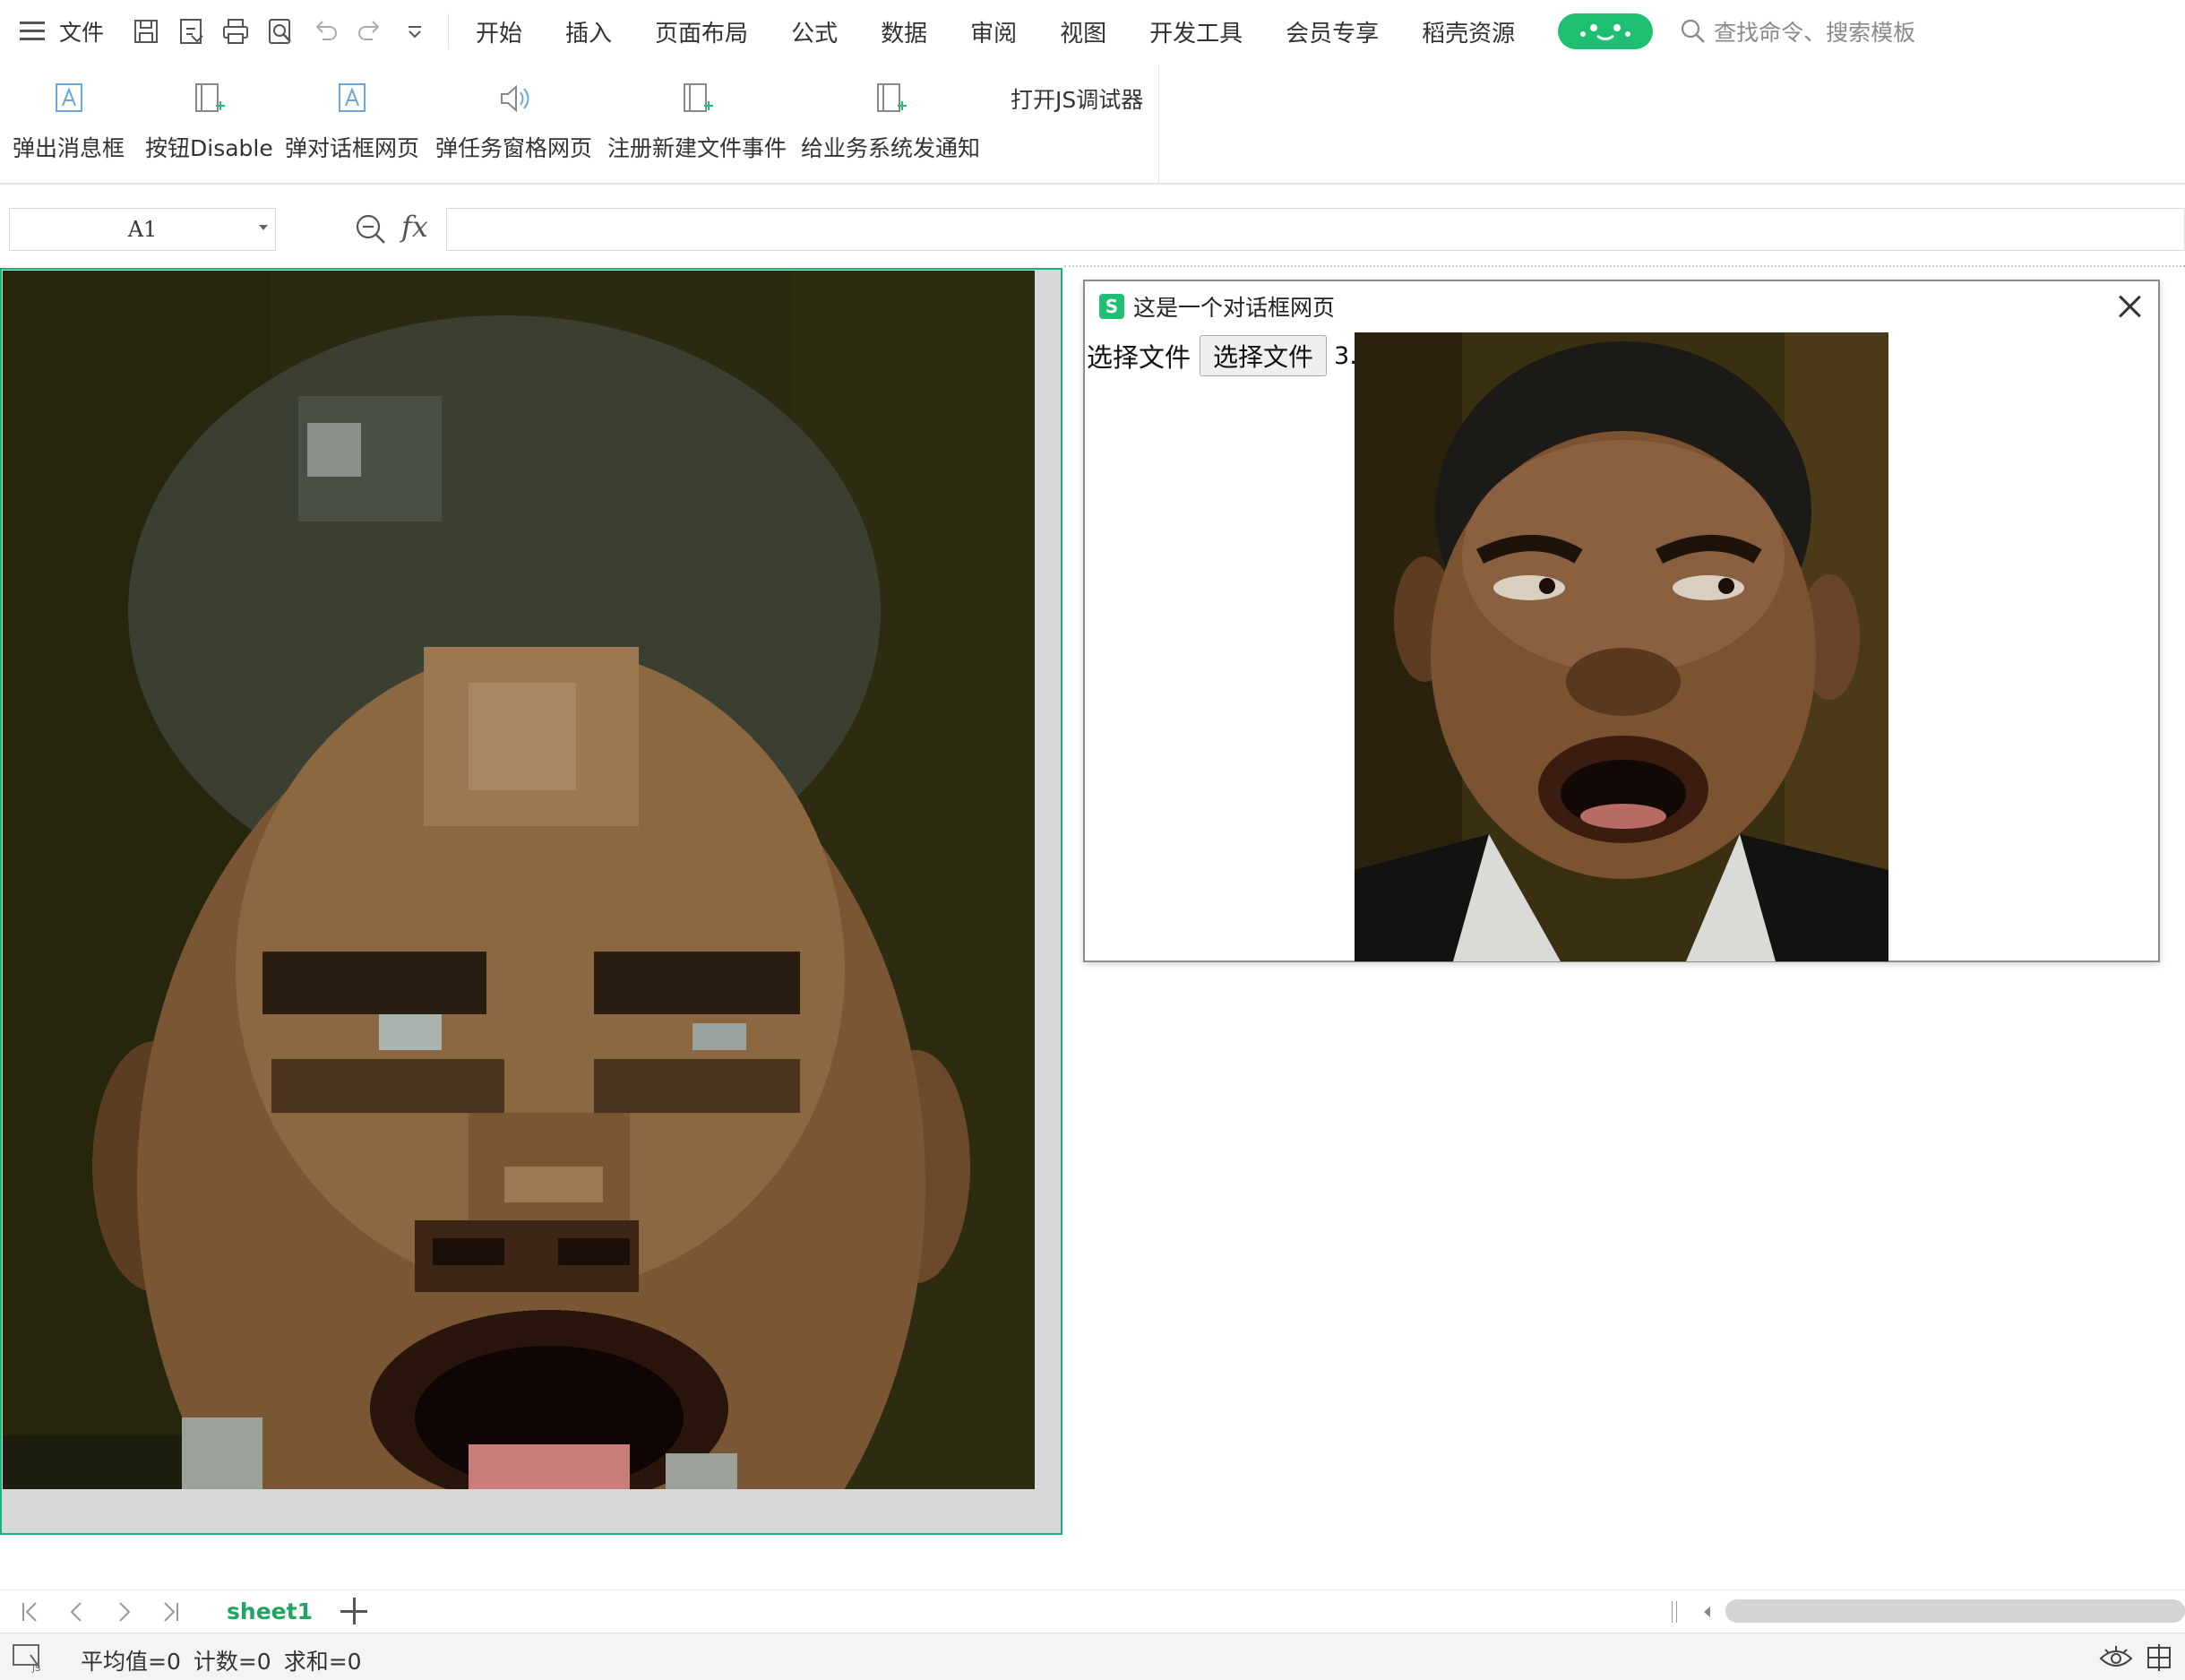  Describe the element at coordinates (697, 148) in the screenshot. I see `register-new-file-event-label: 注册新建文件事件` at that location.